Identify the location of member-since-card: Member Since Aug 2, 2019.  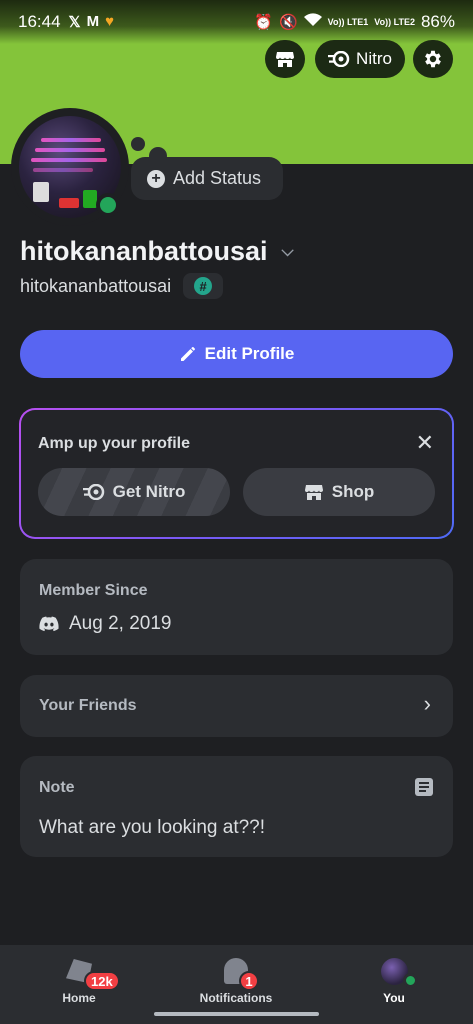
(236, 607).